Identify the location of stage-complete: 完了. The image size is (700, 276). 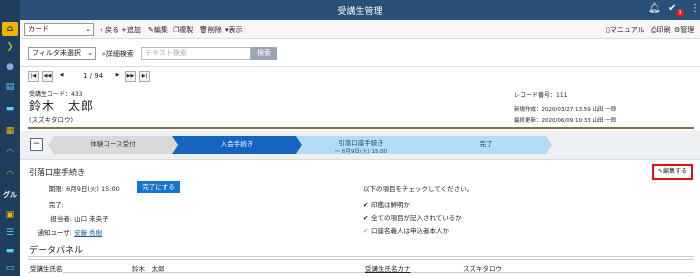
(486, 145).